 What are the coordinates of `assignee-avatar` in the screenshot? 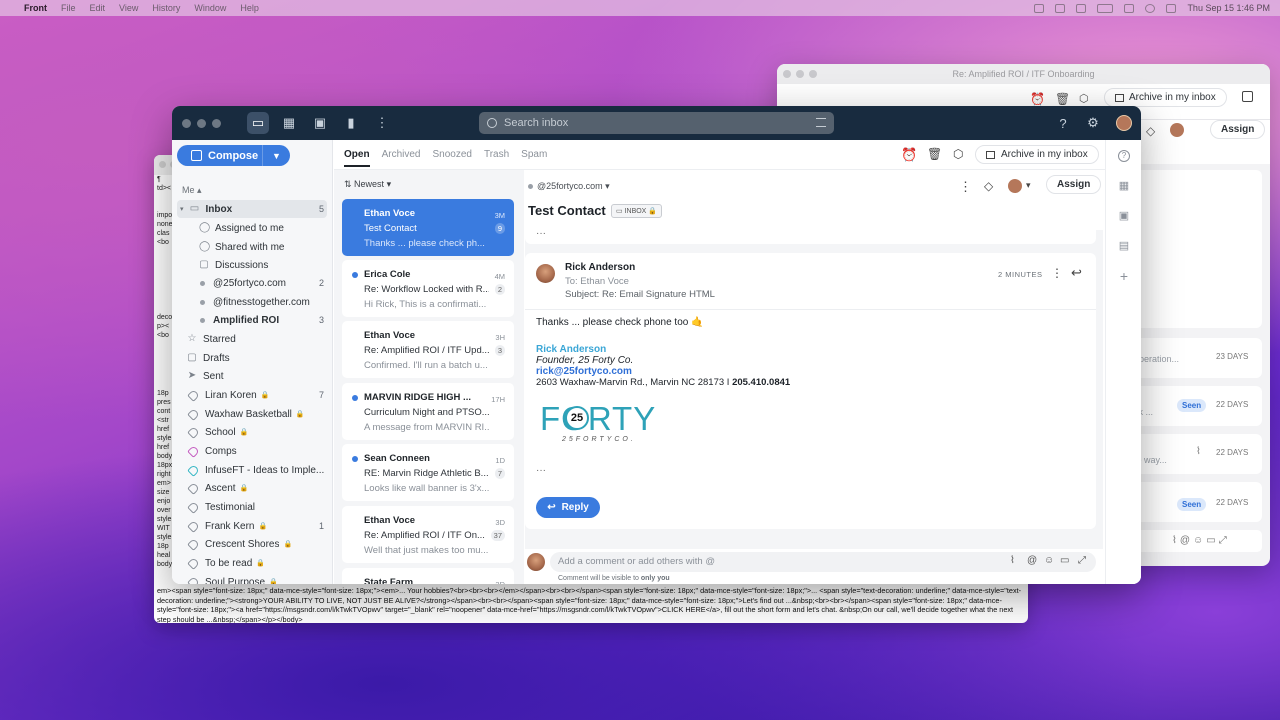 It's located at (1015, 186).